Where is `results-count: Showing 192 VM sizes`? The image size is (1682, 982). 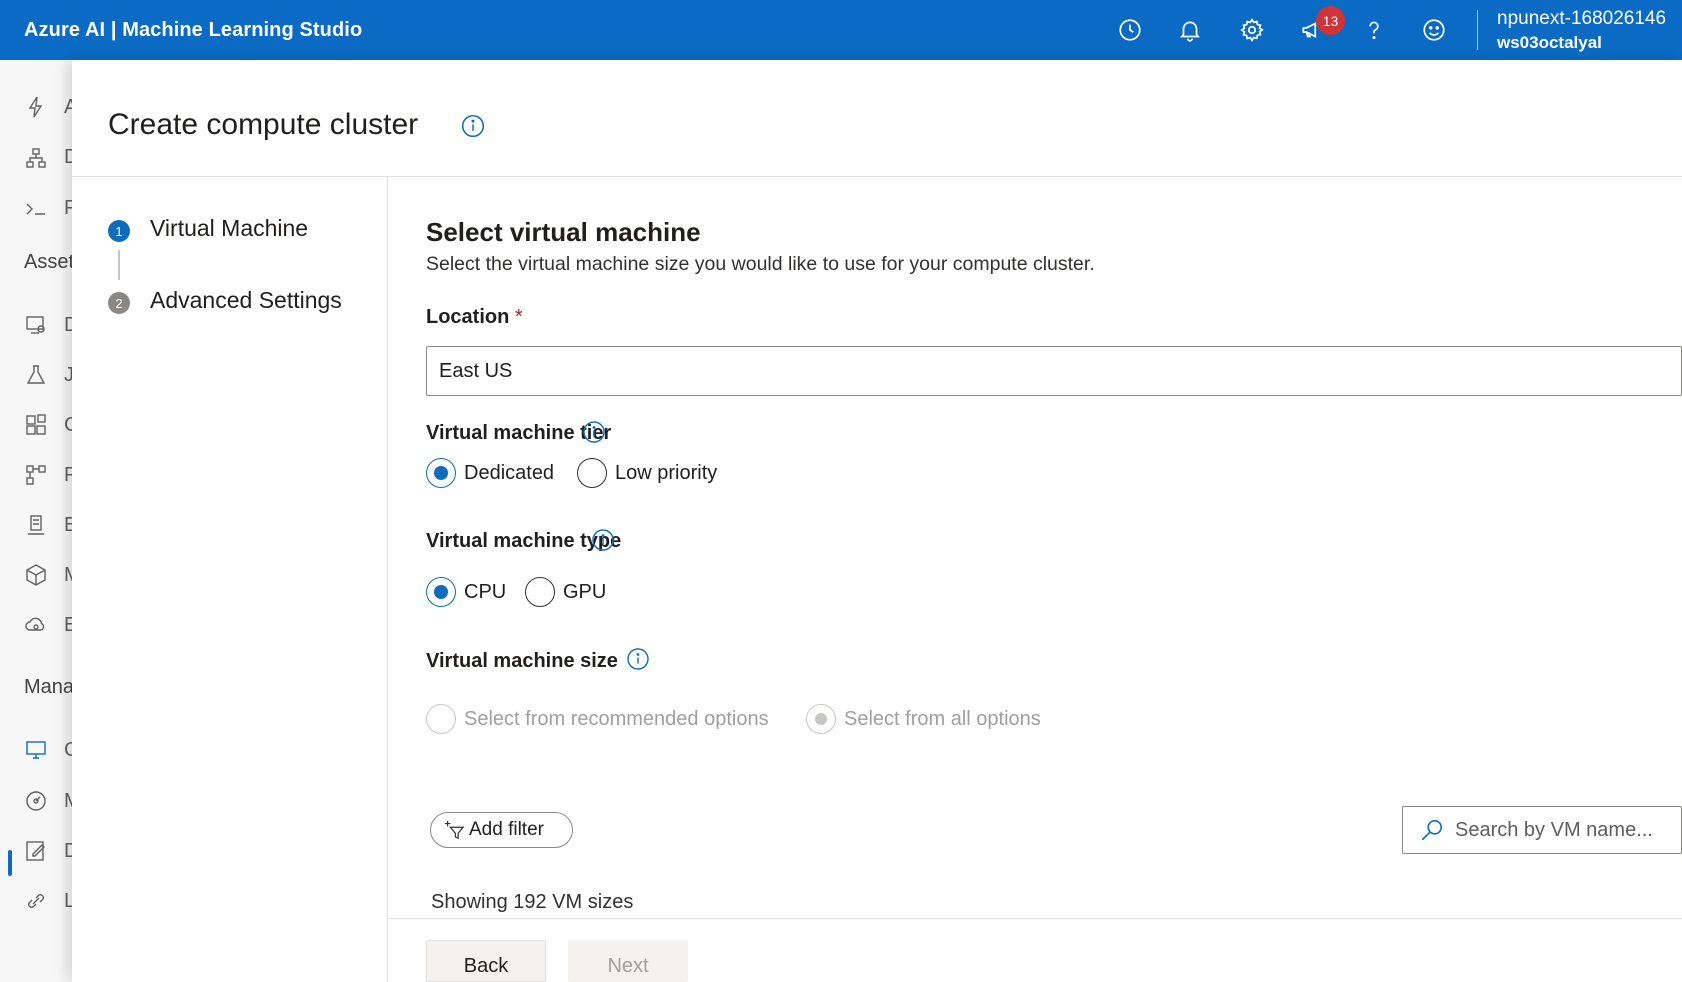
results-count: Showing 192 VM sizes is located at coordinates (532, 902).